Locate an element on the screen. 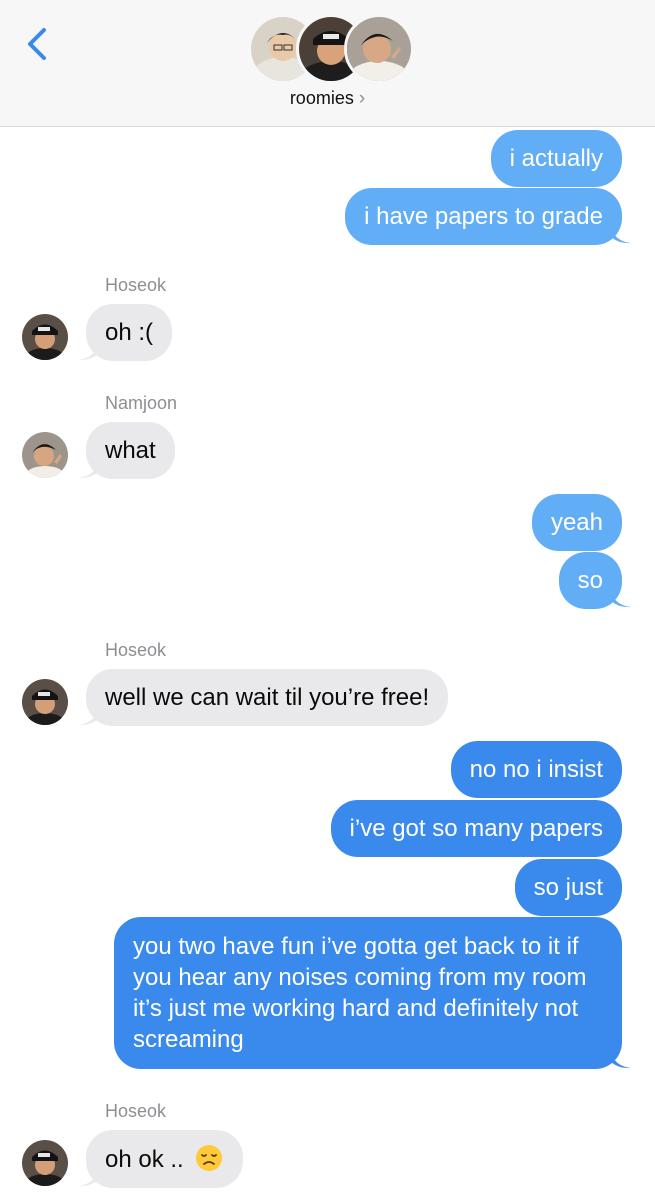  outgoing-message: i actually is located at coordinates (556, 158).